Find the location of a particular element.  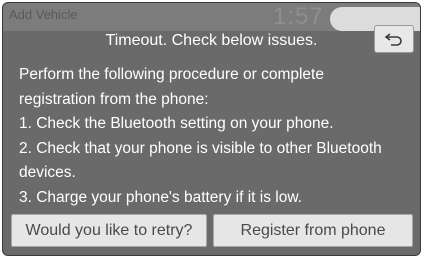

status-bar-label: Add Vehicle is located at coordinates (43, 14).